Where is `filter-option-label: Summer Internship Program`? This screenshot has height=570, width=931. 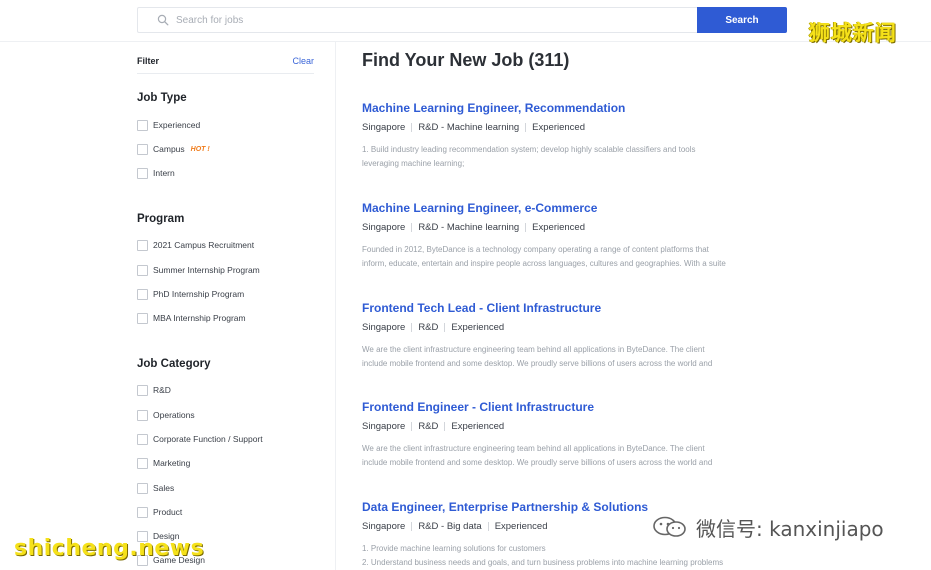
filter-option-label: Summer Internship Program is located at coordinates (206, 270).